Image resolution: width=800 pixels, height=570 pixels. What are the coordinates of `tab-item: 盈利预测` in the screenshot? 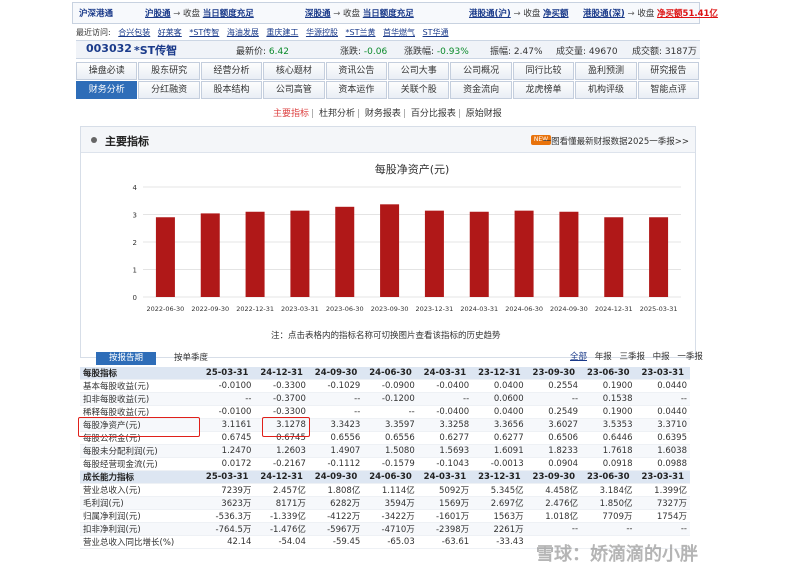 It's located at (606, 71).